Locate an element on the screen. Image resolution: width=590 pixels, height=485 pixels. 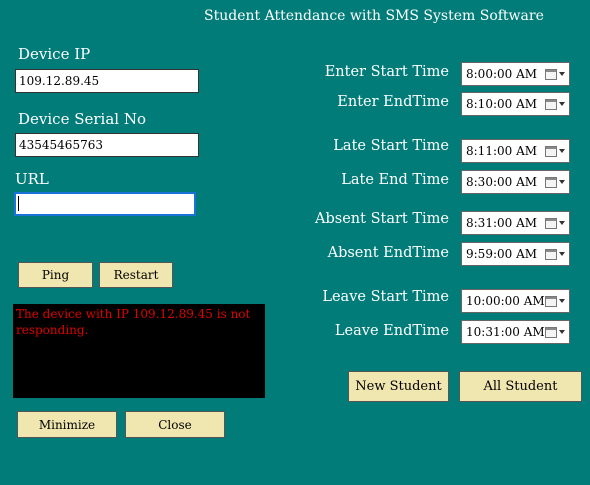
absent-end-time-label: Absent EndTime is located at coordinates (388, 253).